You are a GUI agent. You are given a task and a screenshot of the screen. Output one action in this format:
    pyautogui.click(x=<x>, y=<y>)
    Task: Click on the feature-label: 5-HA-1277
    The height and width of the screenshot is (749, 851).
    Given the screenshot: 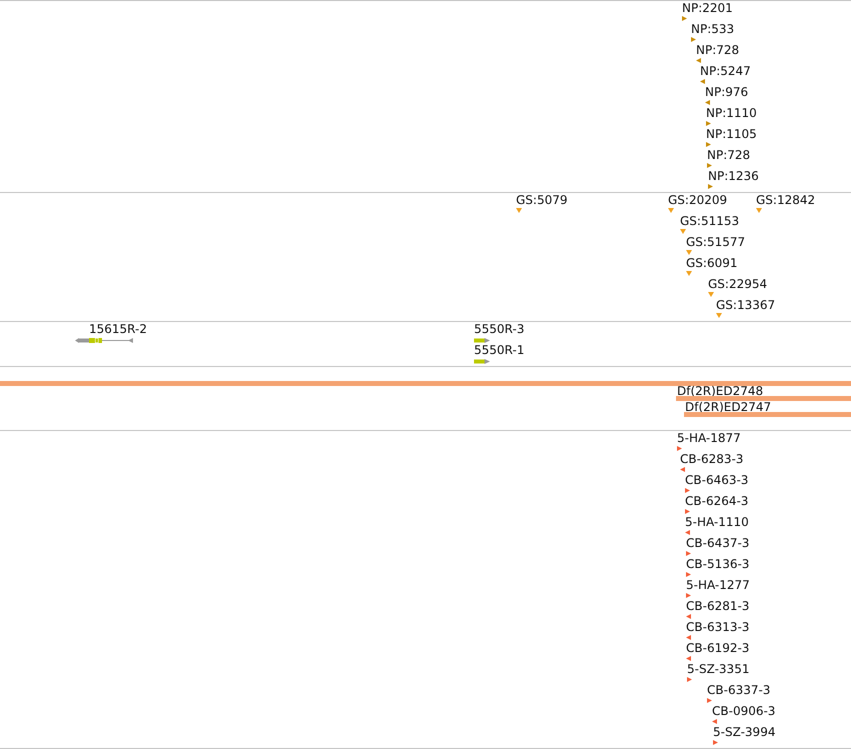 What is the action you would take?
    pyautogui.click(x=718, y=585)
    